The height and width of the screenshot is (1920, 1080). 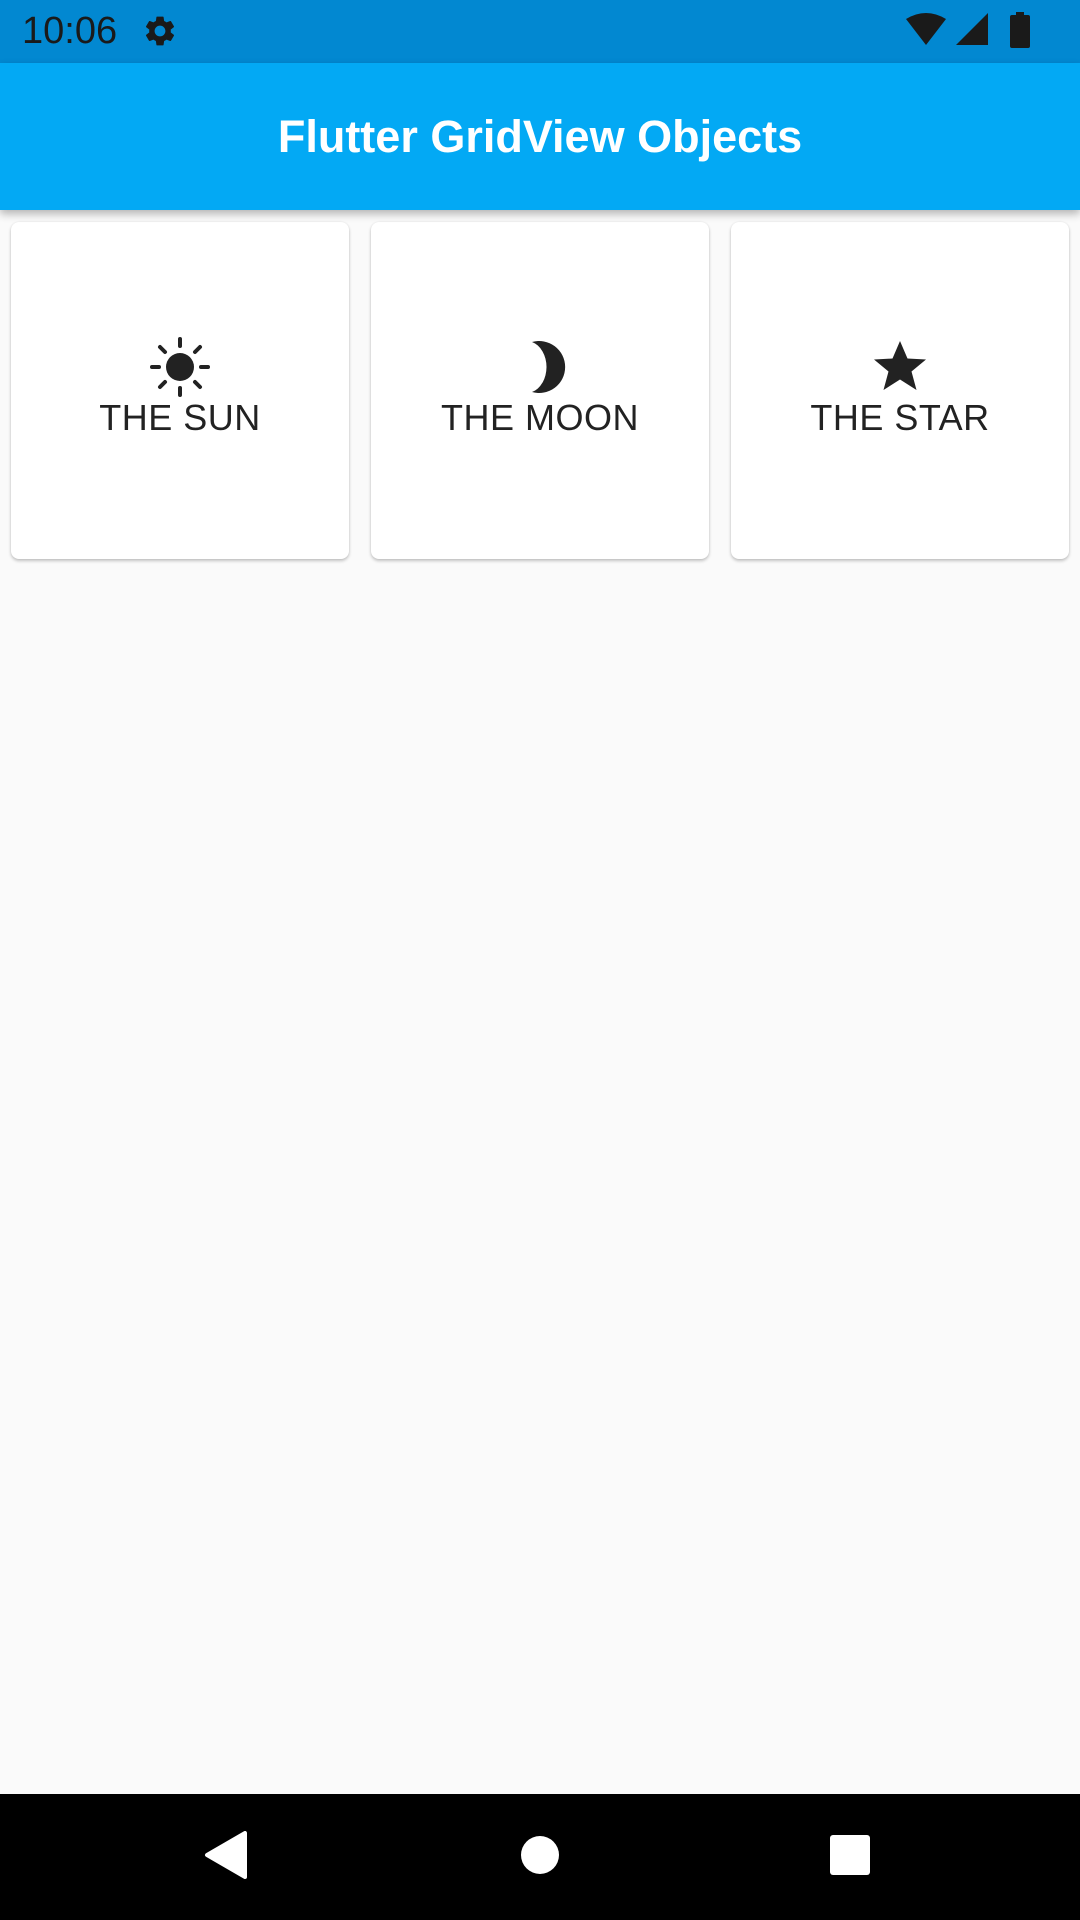 What do you see at coordinates (160, 31) in the screenshot?
I see `gear-icon` at bounding box center [160, 31].